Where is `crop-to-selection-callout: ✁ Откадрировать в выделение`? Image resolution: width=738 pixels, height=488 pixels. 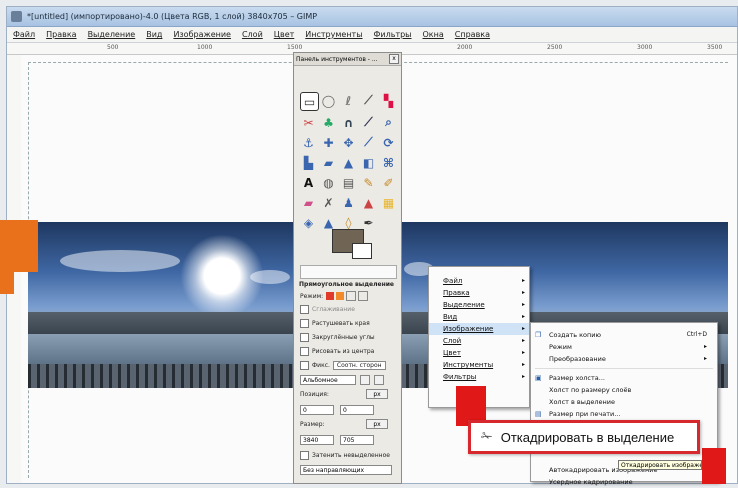
crop-to-selection-callout: ✁ Откадрировать в выделение is located at coordinates (584, 437).